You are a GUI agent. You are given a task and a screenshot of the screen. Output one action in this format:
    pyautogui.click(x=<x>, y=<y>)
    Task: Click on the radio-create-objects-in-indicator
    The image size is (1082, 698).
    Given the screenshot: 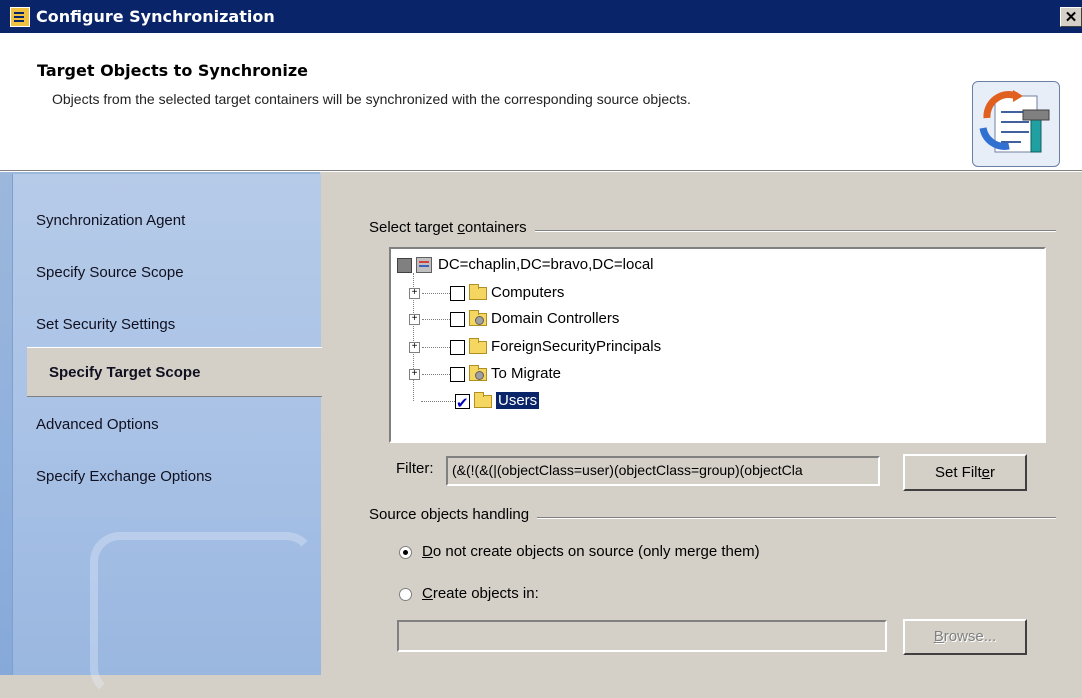 What is the action you would take?
    pyautogui.click(x=405, y=594)
    